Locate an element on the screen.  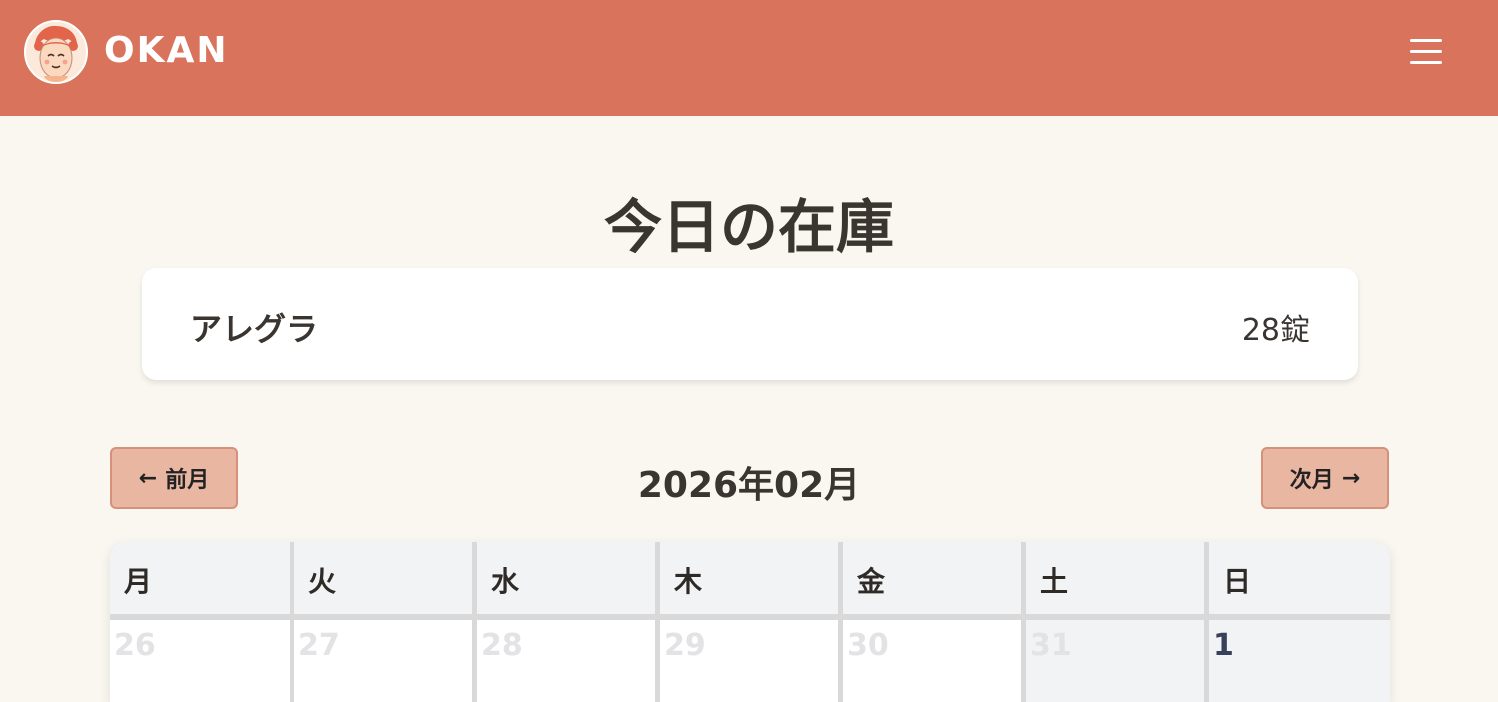
next-month-label: 次月 is located at coordinates (1311, 480).